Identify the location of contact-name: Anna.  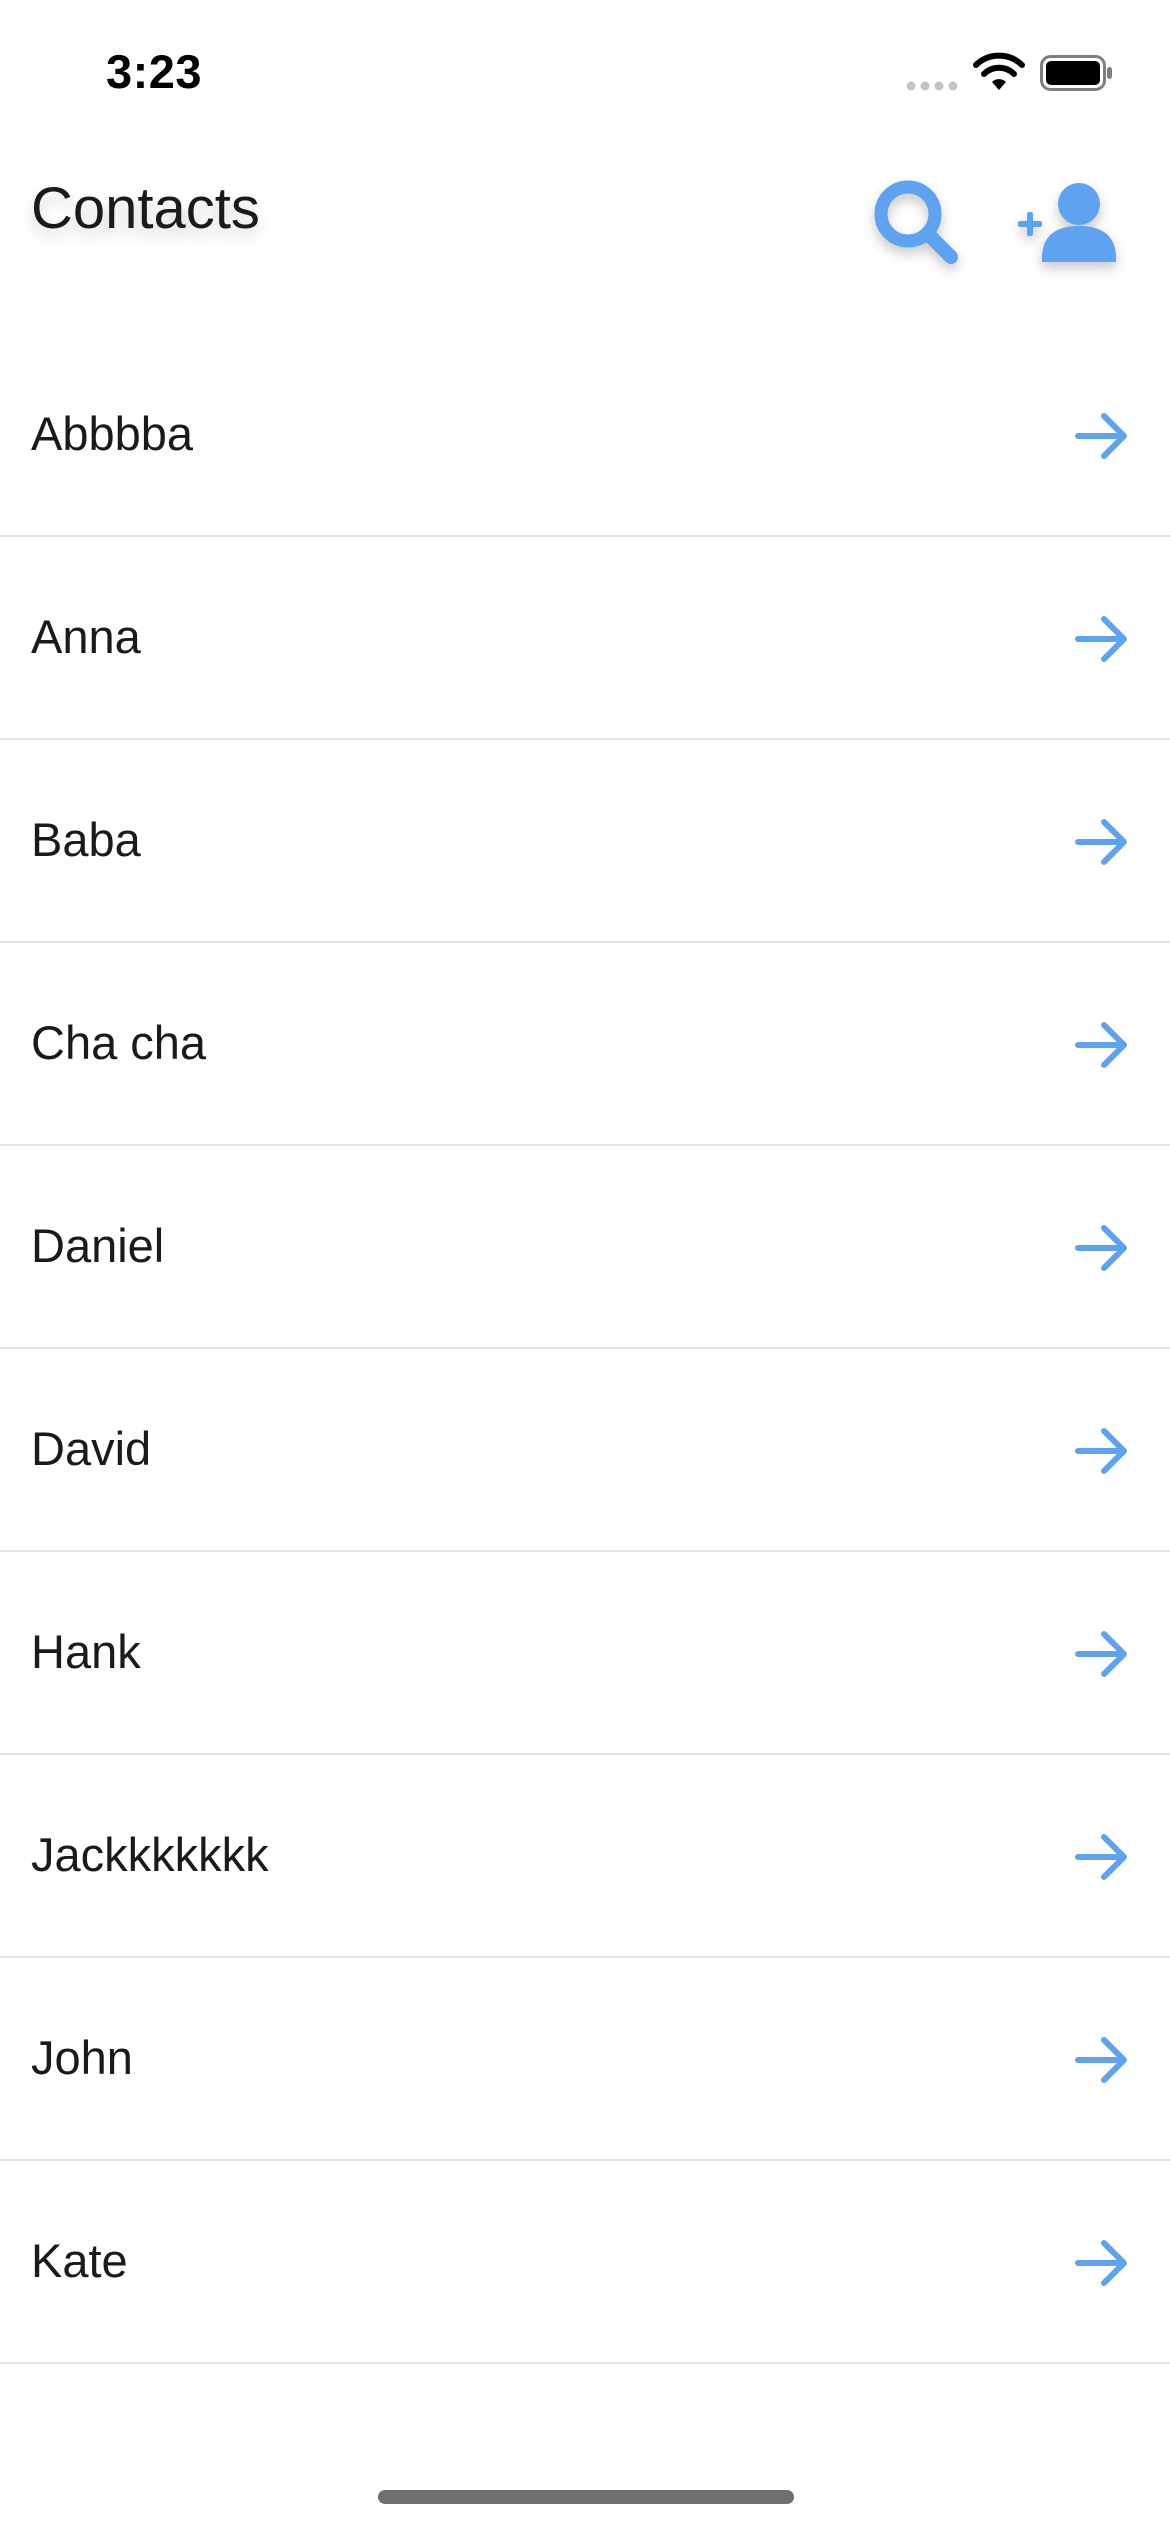
(86, 636).